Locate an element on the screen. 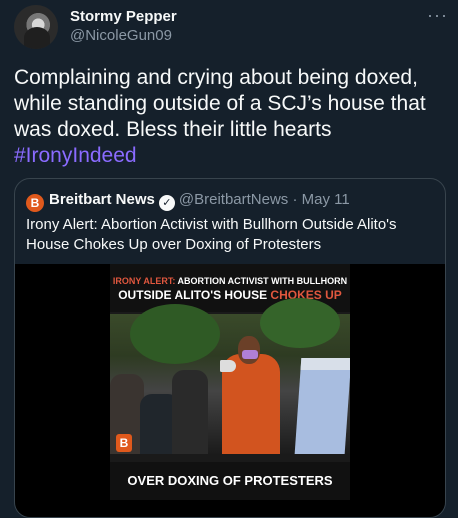 The width and height of the screenshot is (458, 518). protest-sign is located at coordinates (322, 406).